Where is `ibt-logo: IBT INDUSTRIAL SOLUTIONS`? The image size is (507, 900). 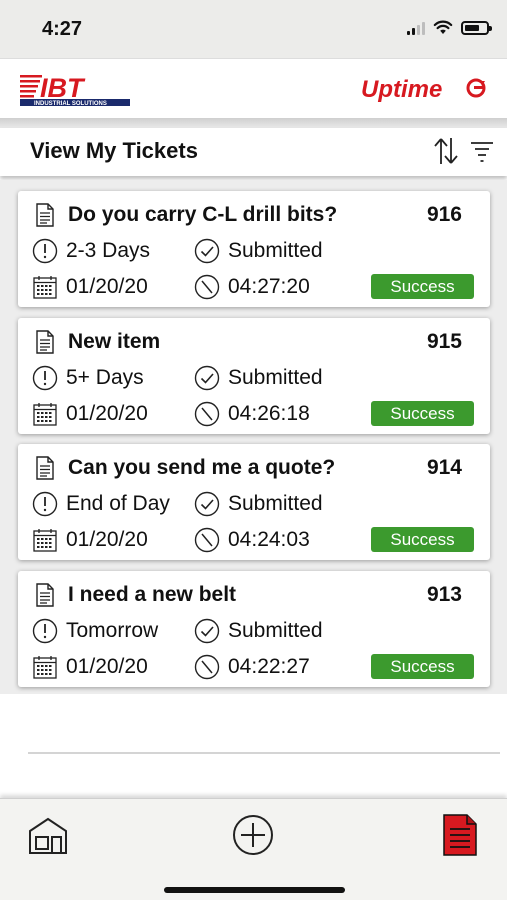
ibt-logo: IBT INDUSTRIAL SOLUTIONS is located at coordinates (75, 90).